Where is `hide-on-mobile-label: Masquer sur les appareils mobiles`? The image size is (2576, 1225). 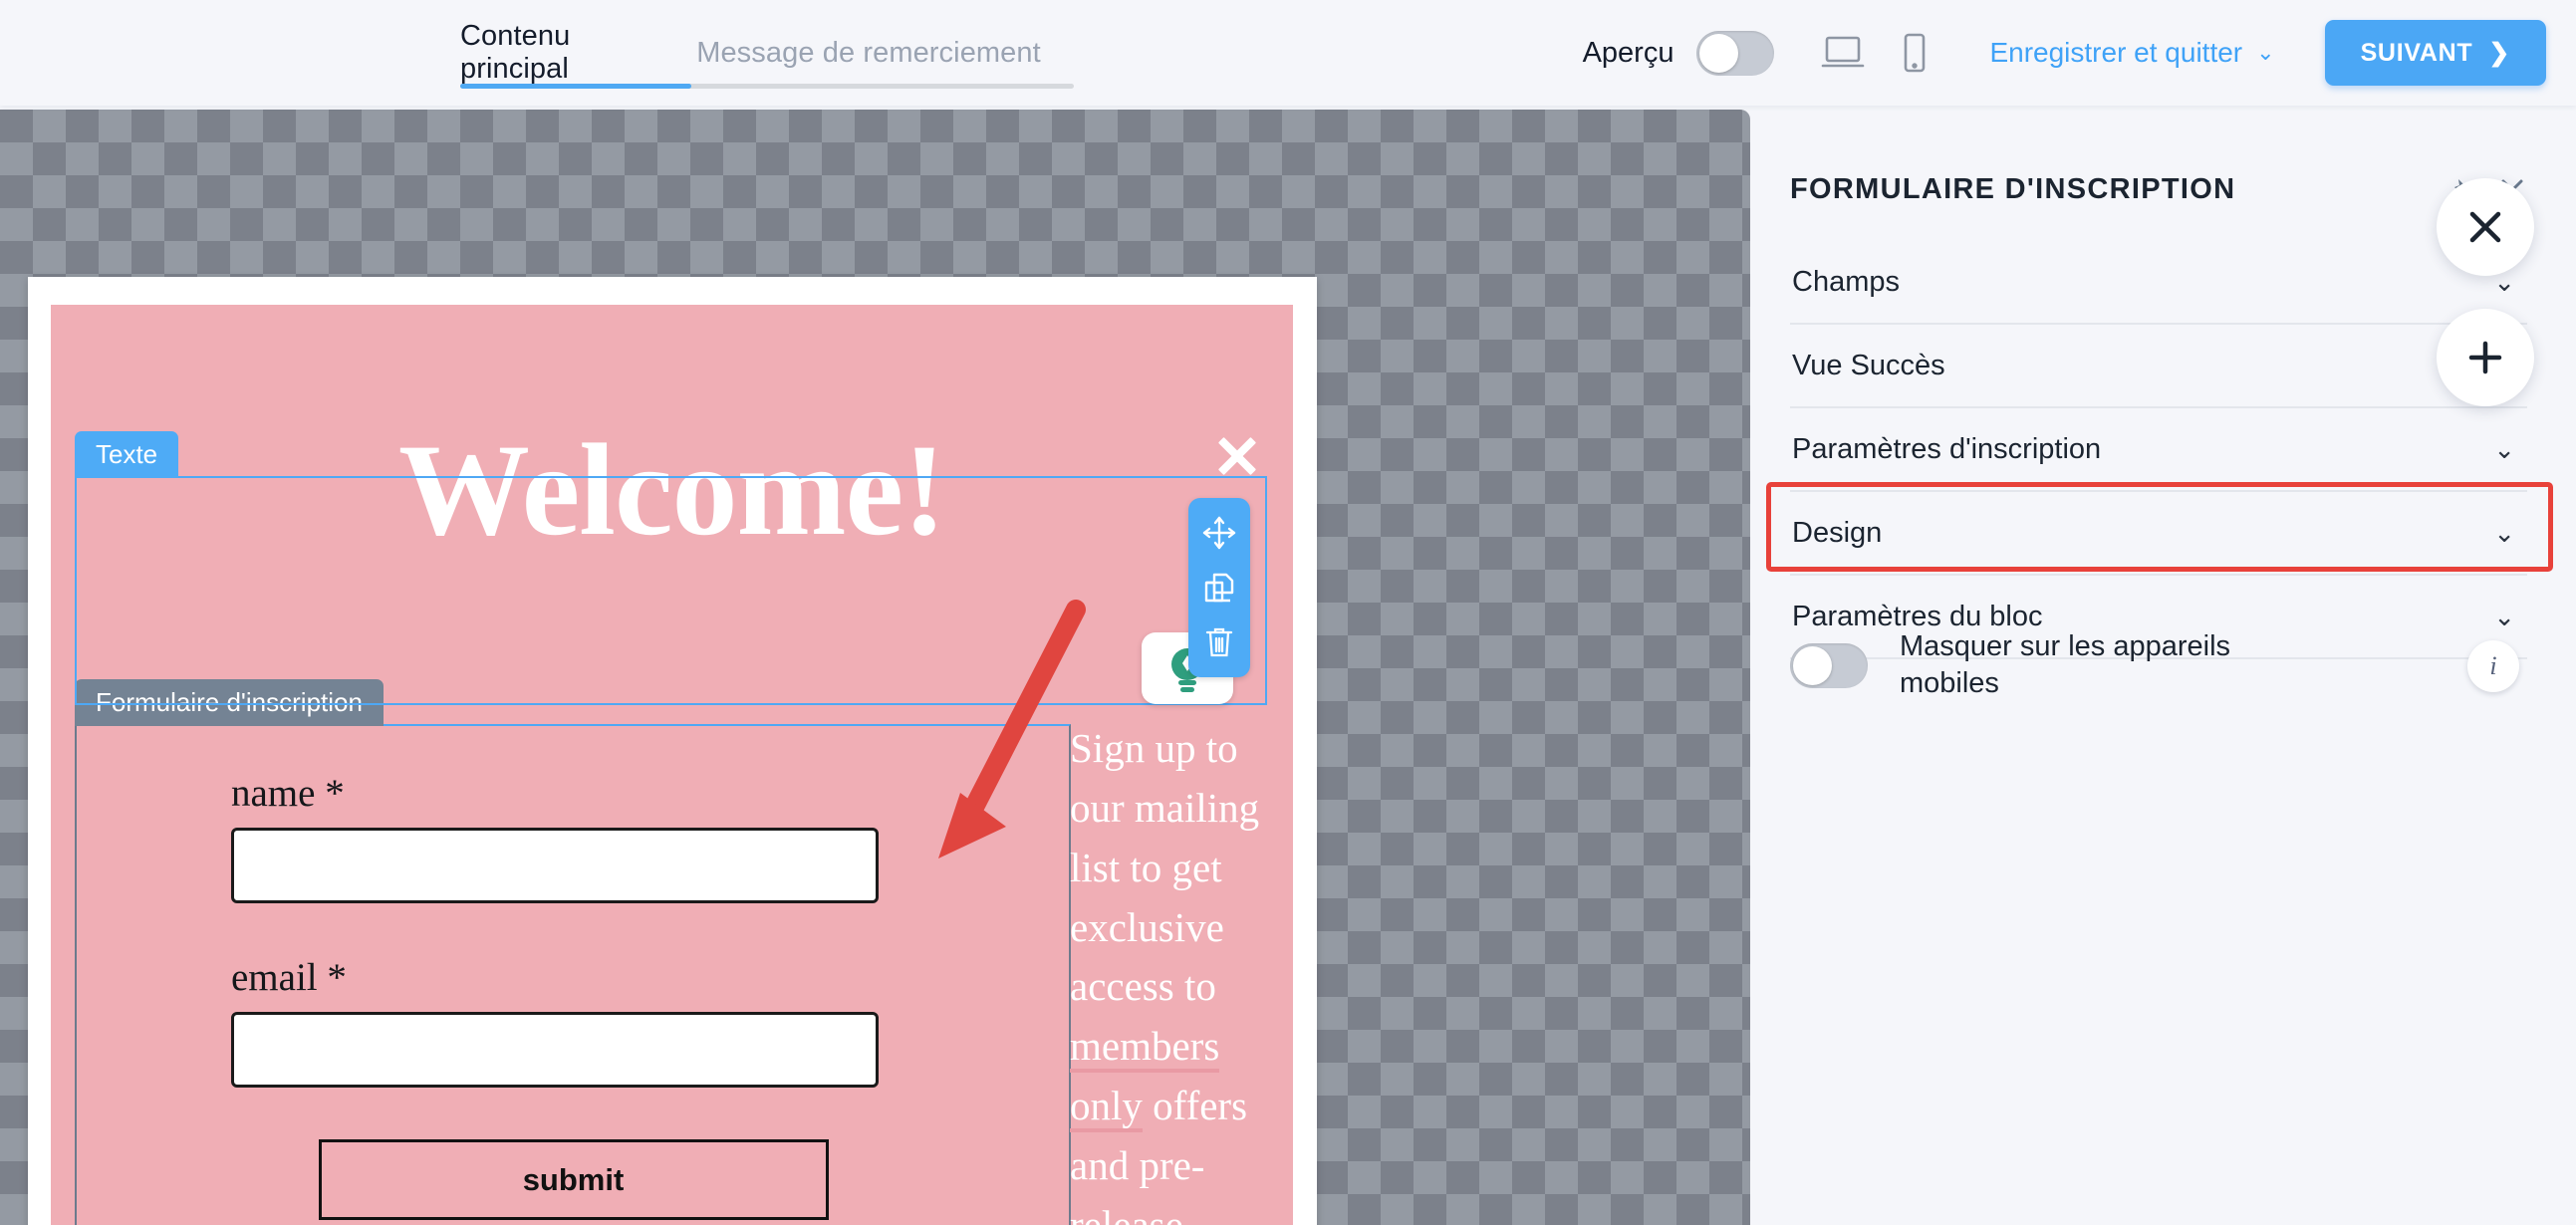 hide-on-mobile-label: Masquer sur les appareils mobiles is located at coordinates (2065, 664).